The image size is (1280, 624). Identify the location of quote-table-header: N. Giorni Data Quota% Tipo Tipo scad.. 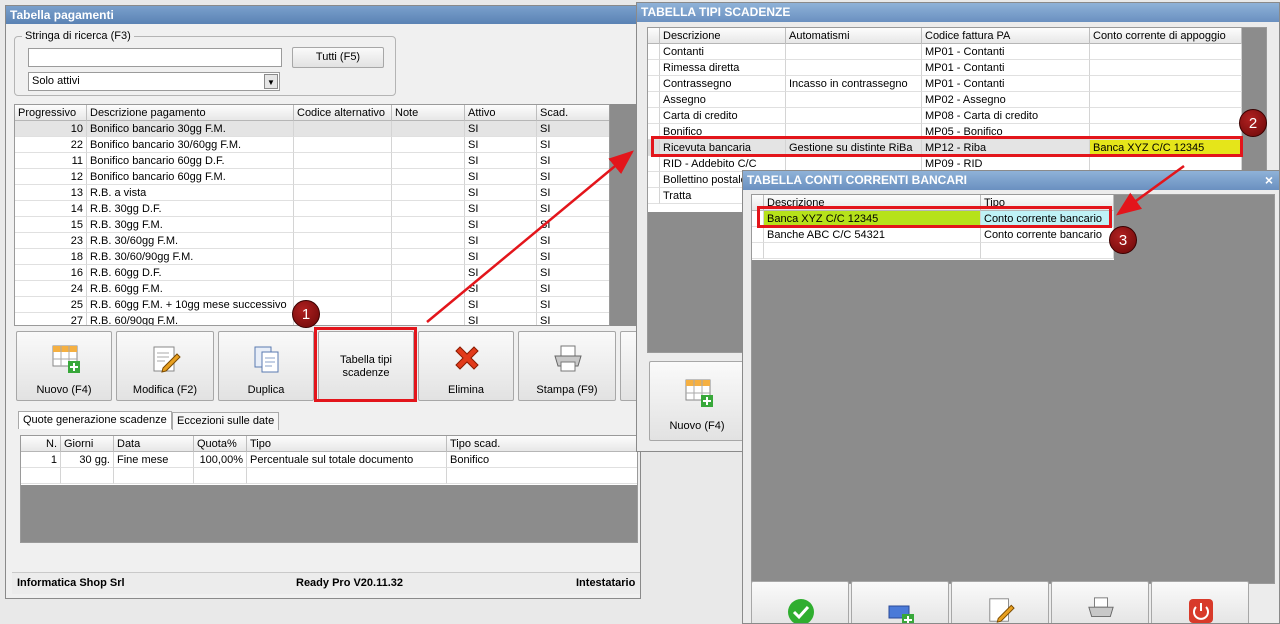
(329, 444).